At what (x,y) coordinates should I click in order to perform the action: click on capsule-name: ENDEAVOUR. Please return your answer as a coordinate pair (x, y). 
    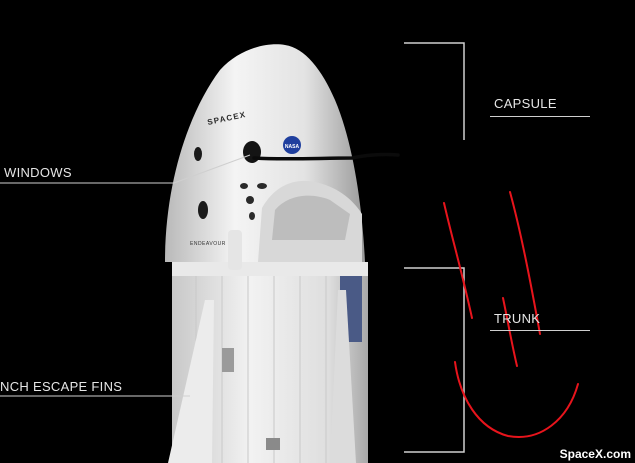
    Looking at the image, I should click on (208, 244).